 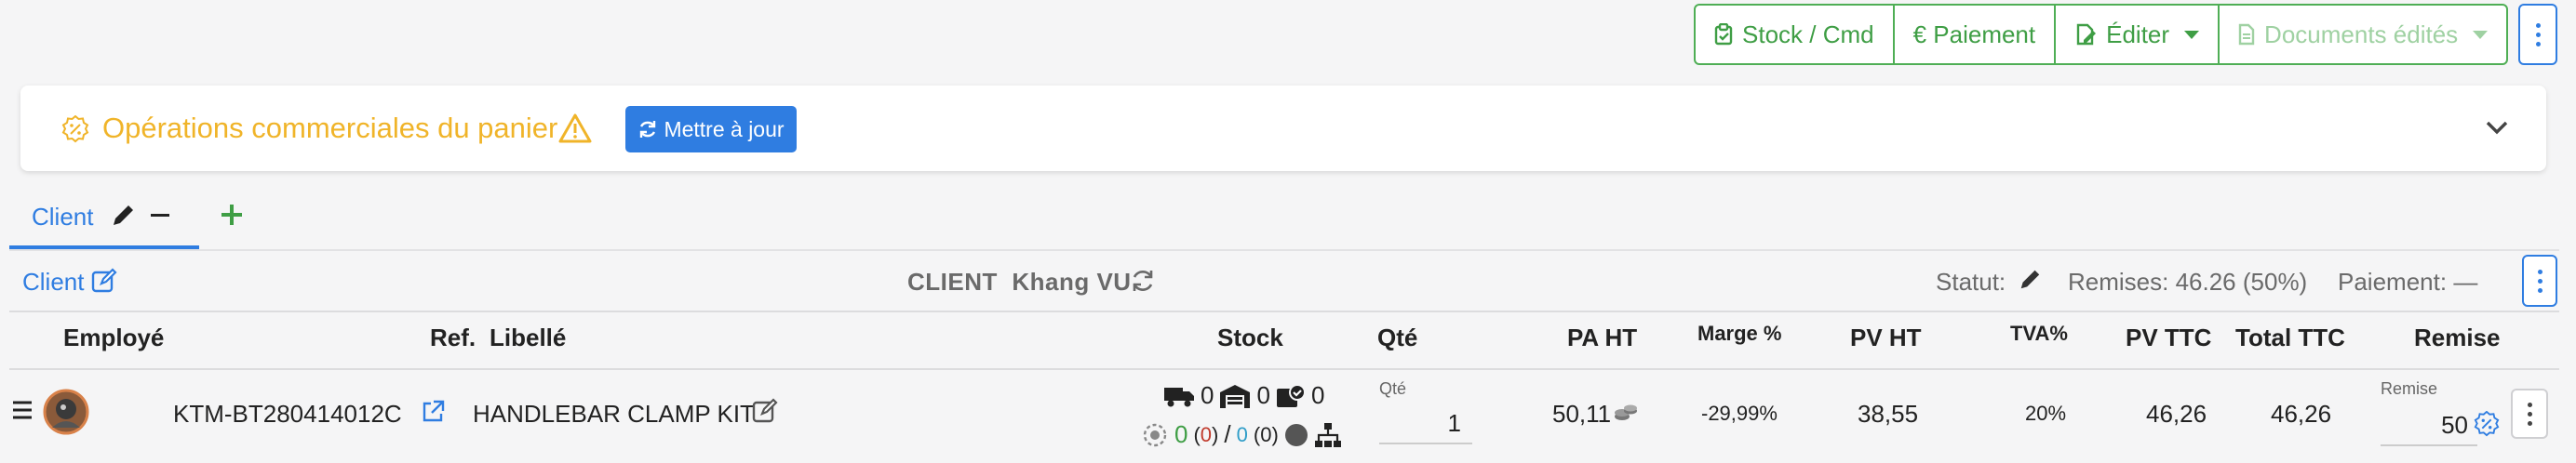 What do you see at coordinates (22, 410) in the screenshot?
I see `drag-handle-icon` at bounding box center [22, 410].